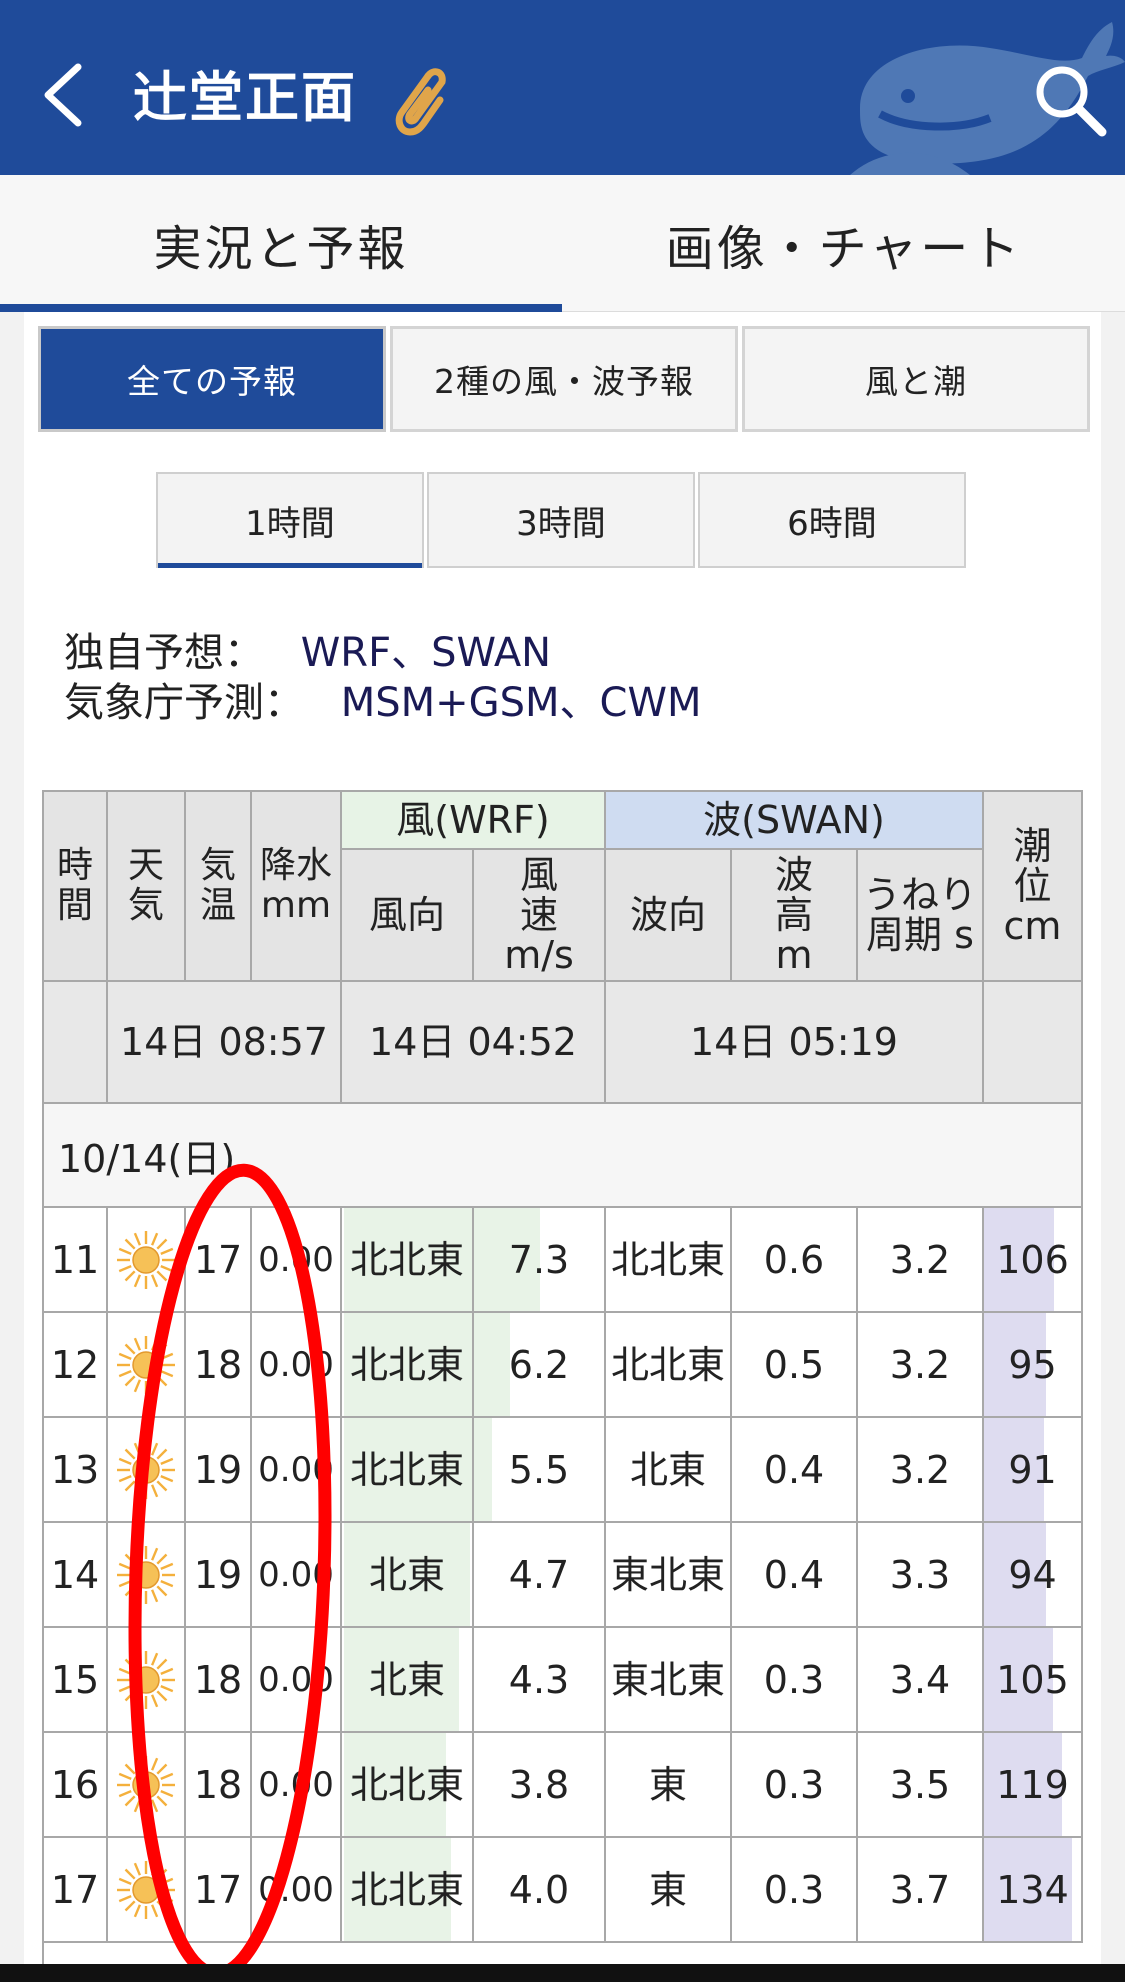 The height and width of the screenshot is (1982, 1125). I want to click on cell-tide: 105, so click(1033, 1680).